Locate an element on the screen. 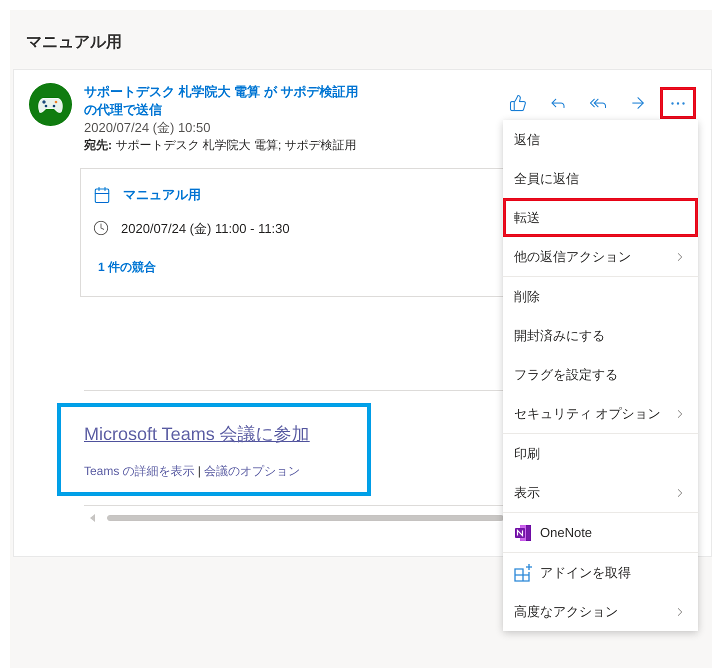 The height and width of the screenshot is (668, 712). avatar-icon is located at coordinates (50, 104).